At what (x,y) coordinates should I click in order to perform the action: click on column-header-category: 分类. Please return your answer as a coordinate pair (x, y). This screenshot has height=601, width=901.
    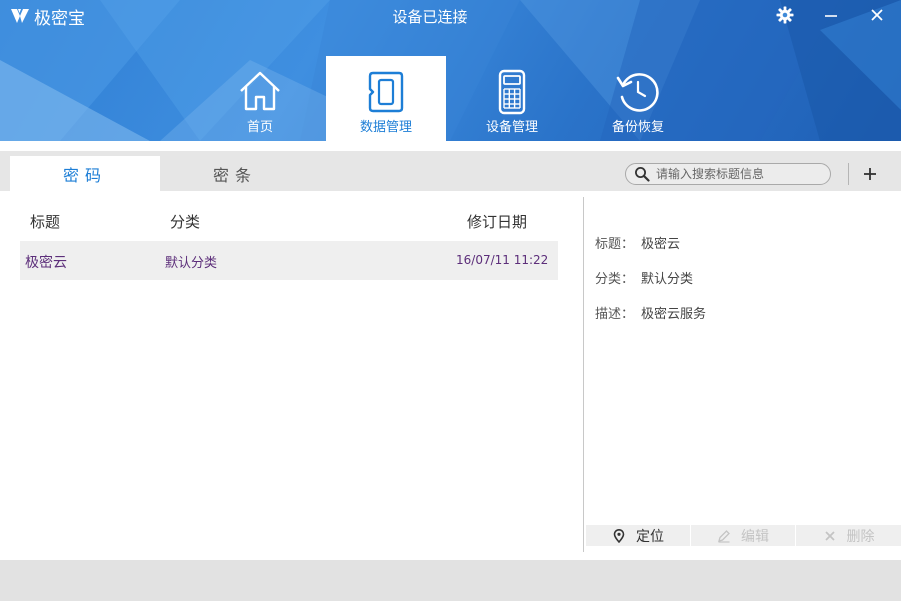
    Looking at the image, I should click on (185, 221).